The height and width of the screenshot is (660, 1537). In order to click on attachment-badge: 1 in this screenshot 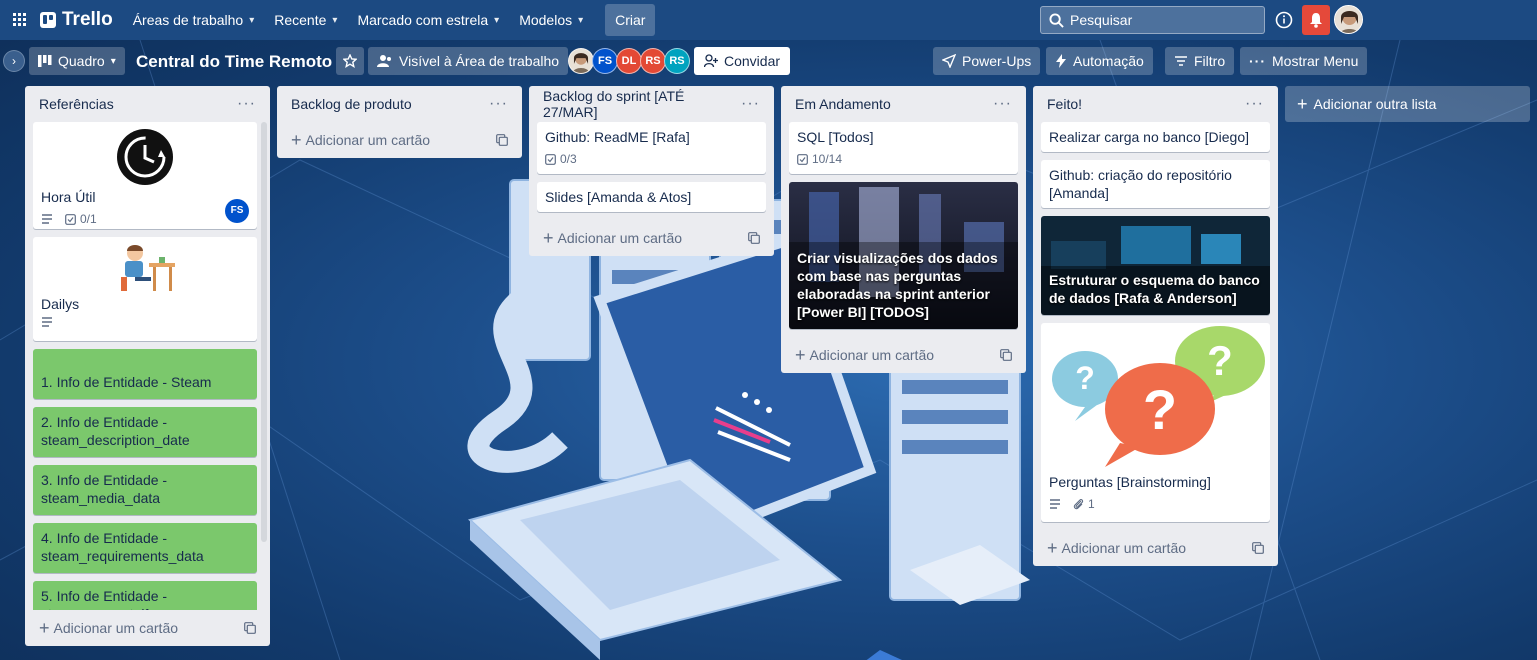, I will do `click(1084, 504)`.